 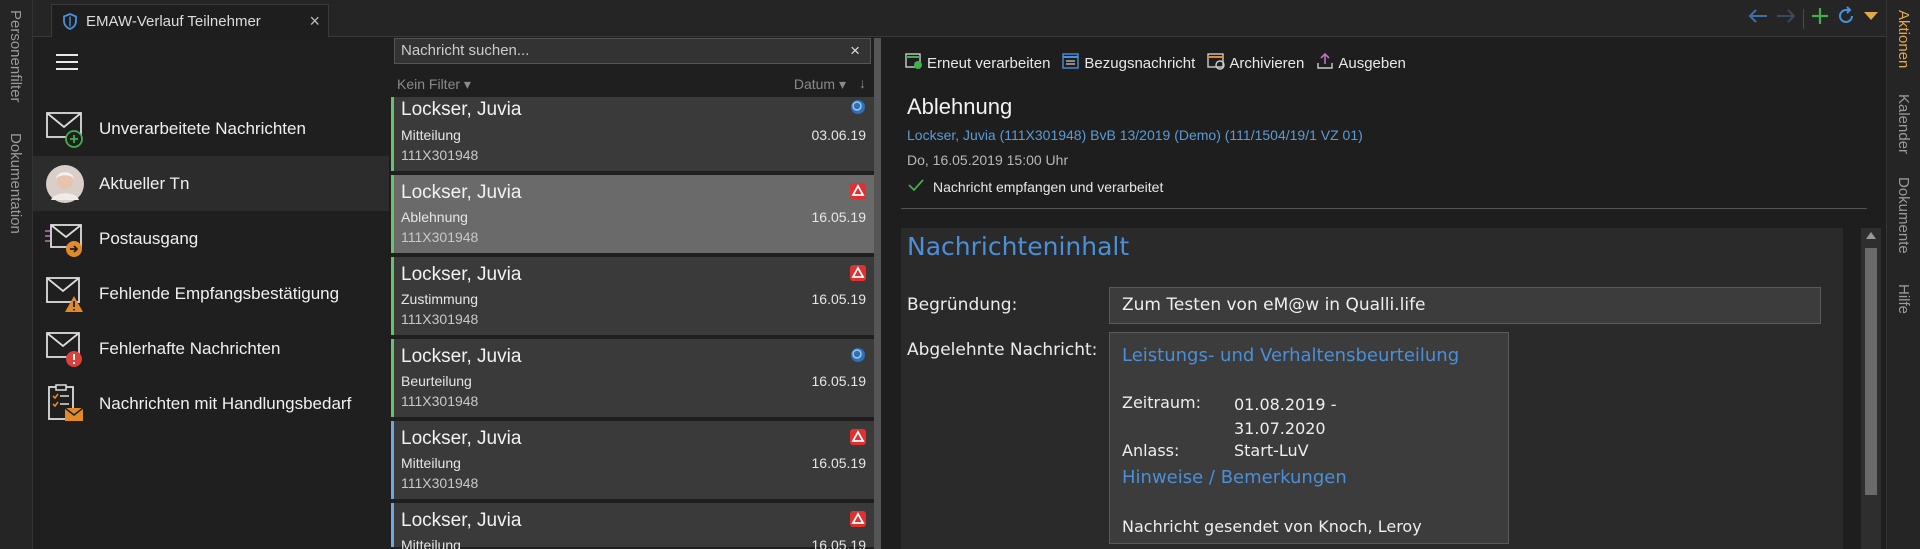 I want to click on reason-label: Begründung:, so click(x=962, y=305).